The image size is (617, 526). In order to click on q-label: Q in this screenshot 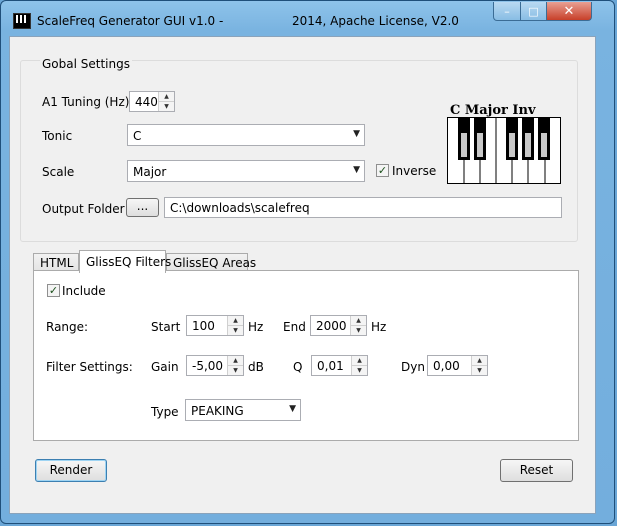, I will do `click(298, 367)`.